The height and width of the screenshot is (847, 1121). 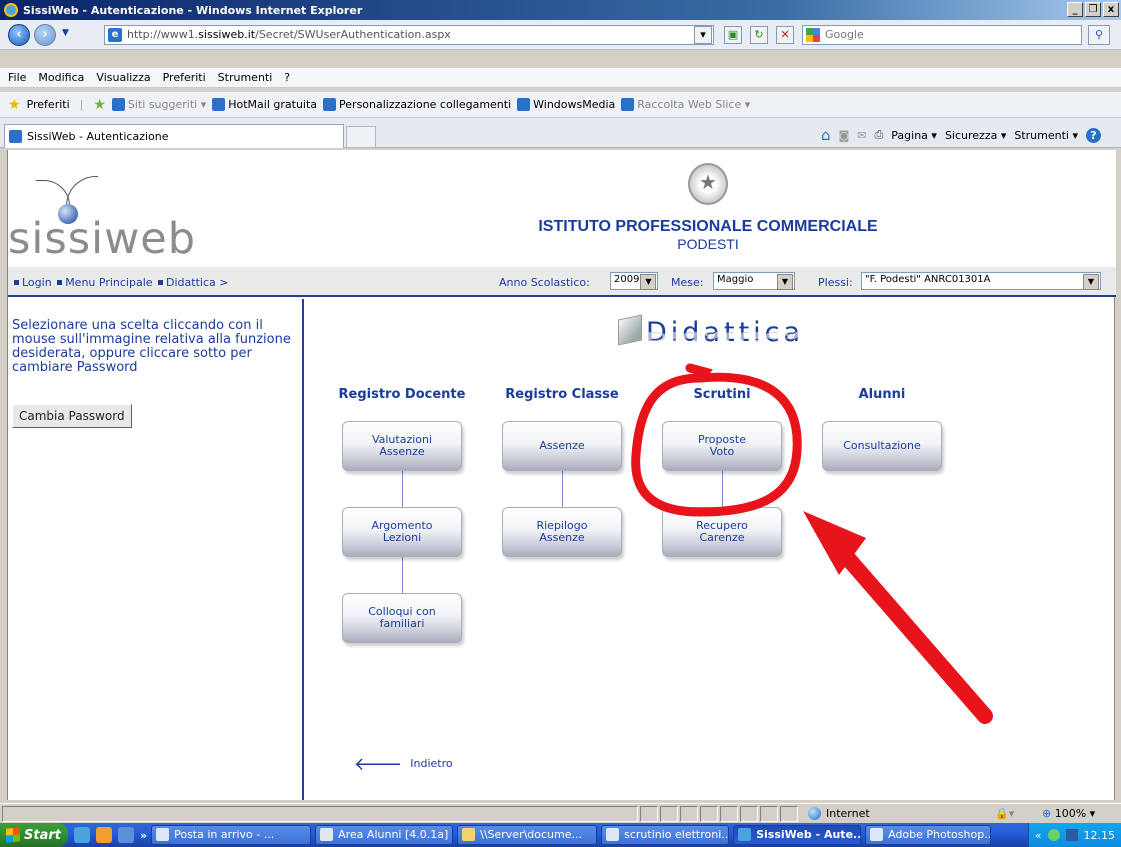 I want to click on feeds-icon: ◙, so click(x=844, y=135).